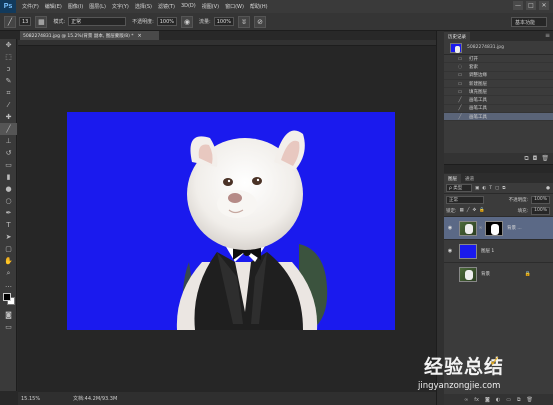 Image resolution: width=553 pixels, height=405 pixels. Describe the element at coordinates (485, 274) in the screenshot. I see `layer-name: 背景` at that location.